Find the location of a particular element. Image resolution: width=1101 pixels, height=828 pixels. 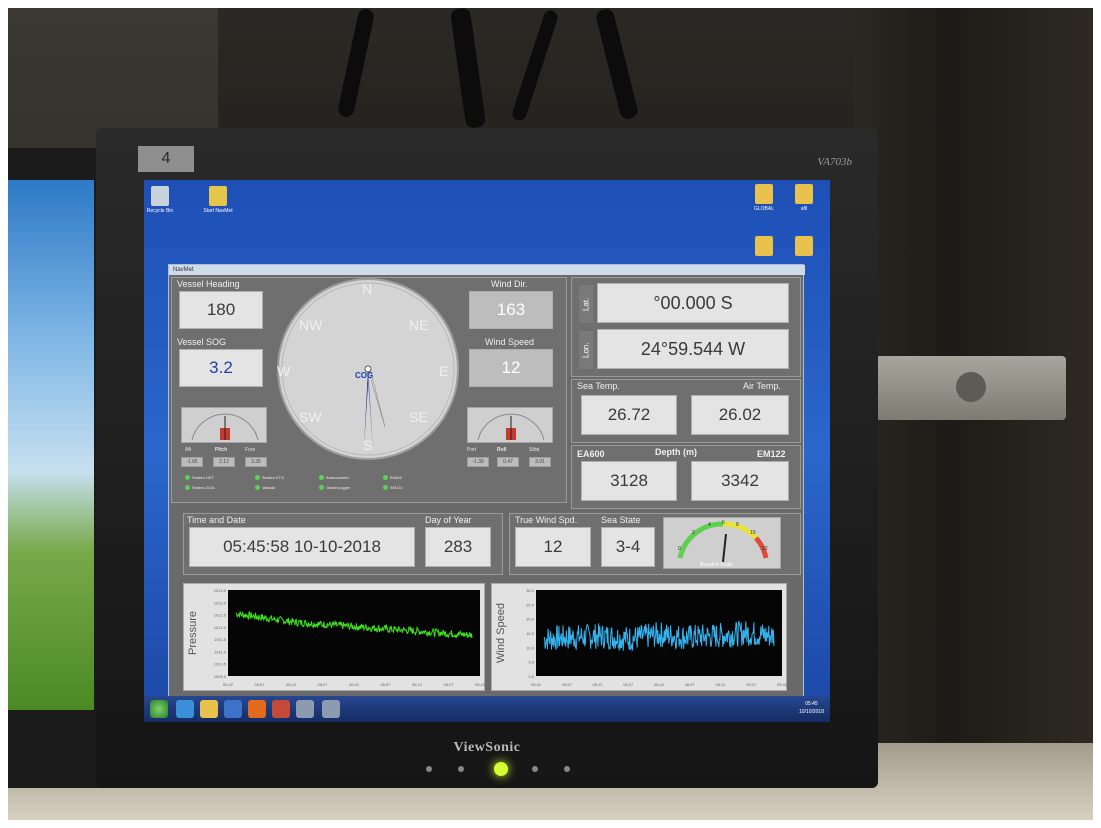

monitor-model-label: VA703b is located at coordinates (834, 162).